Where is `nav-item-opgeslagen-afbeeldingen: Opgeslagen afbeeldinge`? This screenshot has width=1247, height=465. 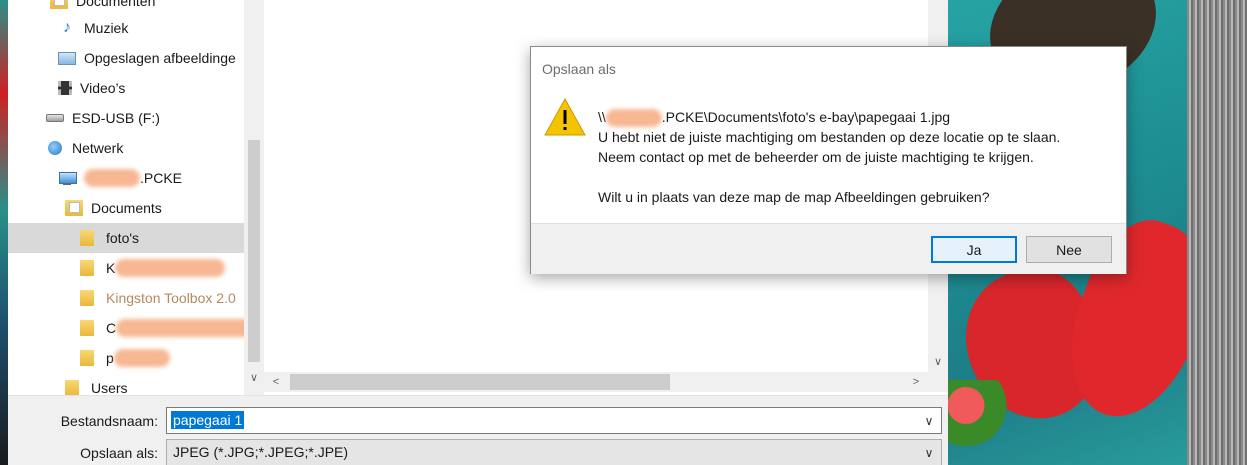 nav-item-opgeslagen-afbeeldingen: Opgeslagen afbeeldinge is located at coordinates (147, 58).